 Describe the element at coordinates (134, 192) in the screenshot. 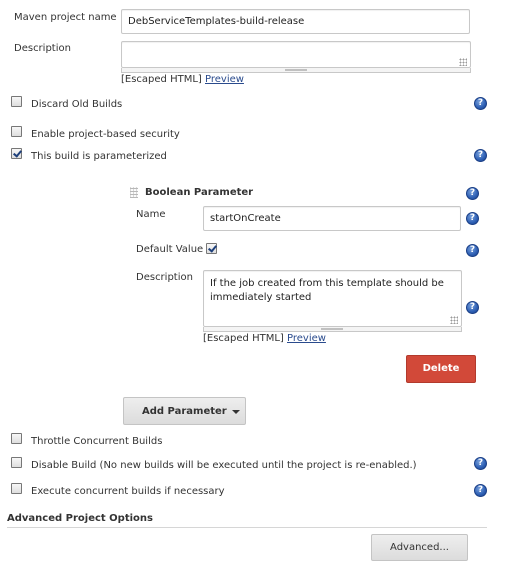

I see `drag-handle-icon` at that location.